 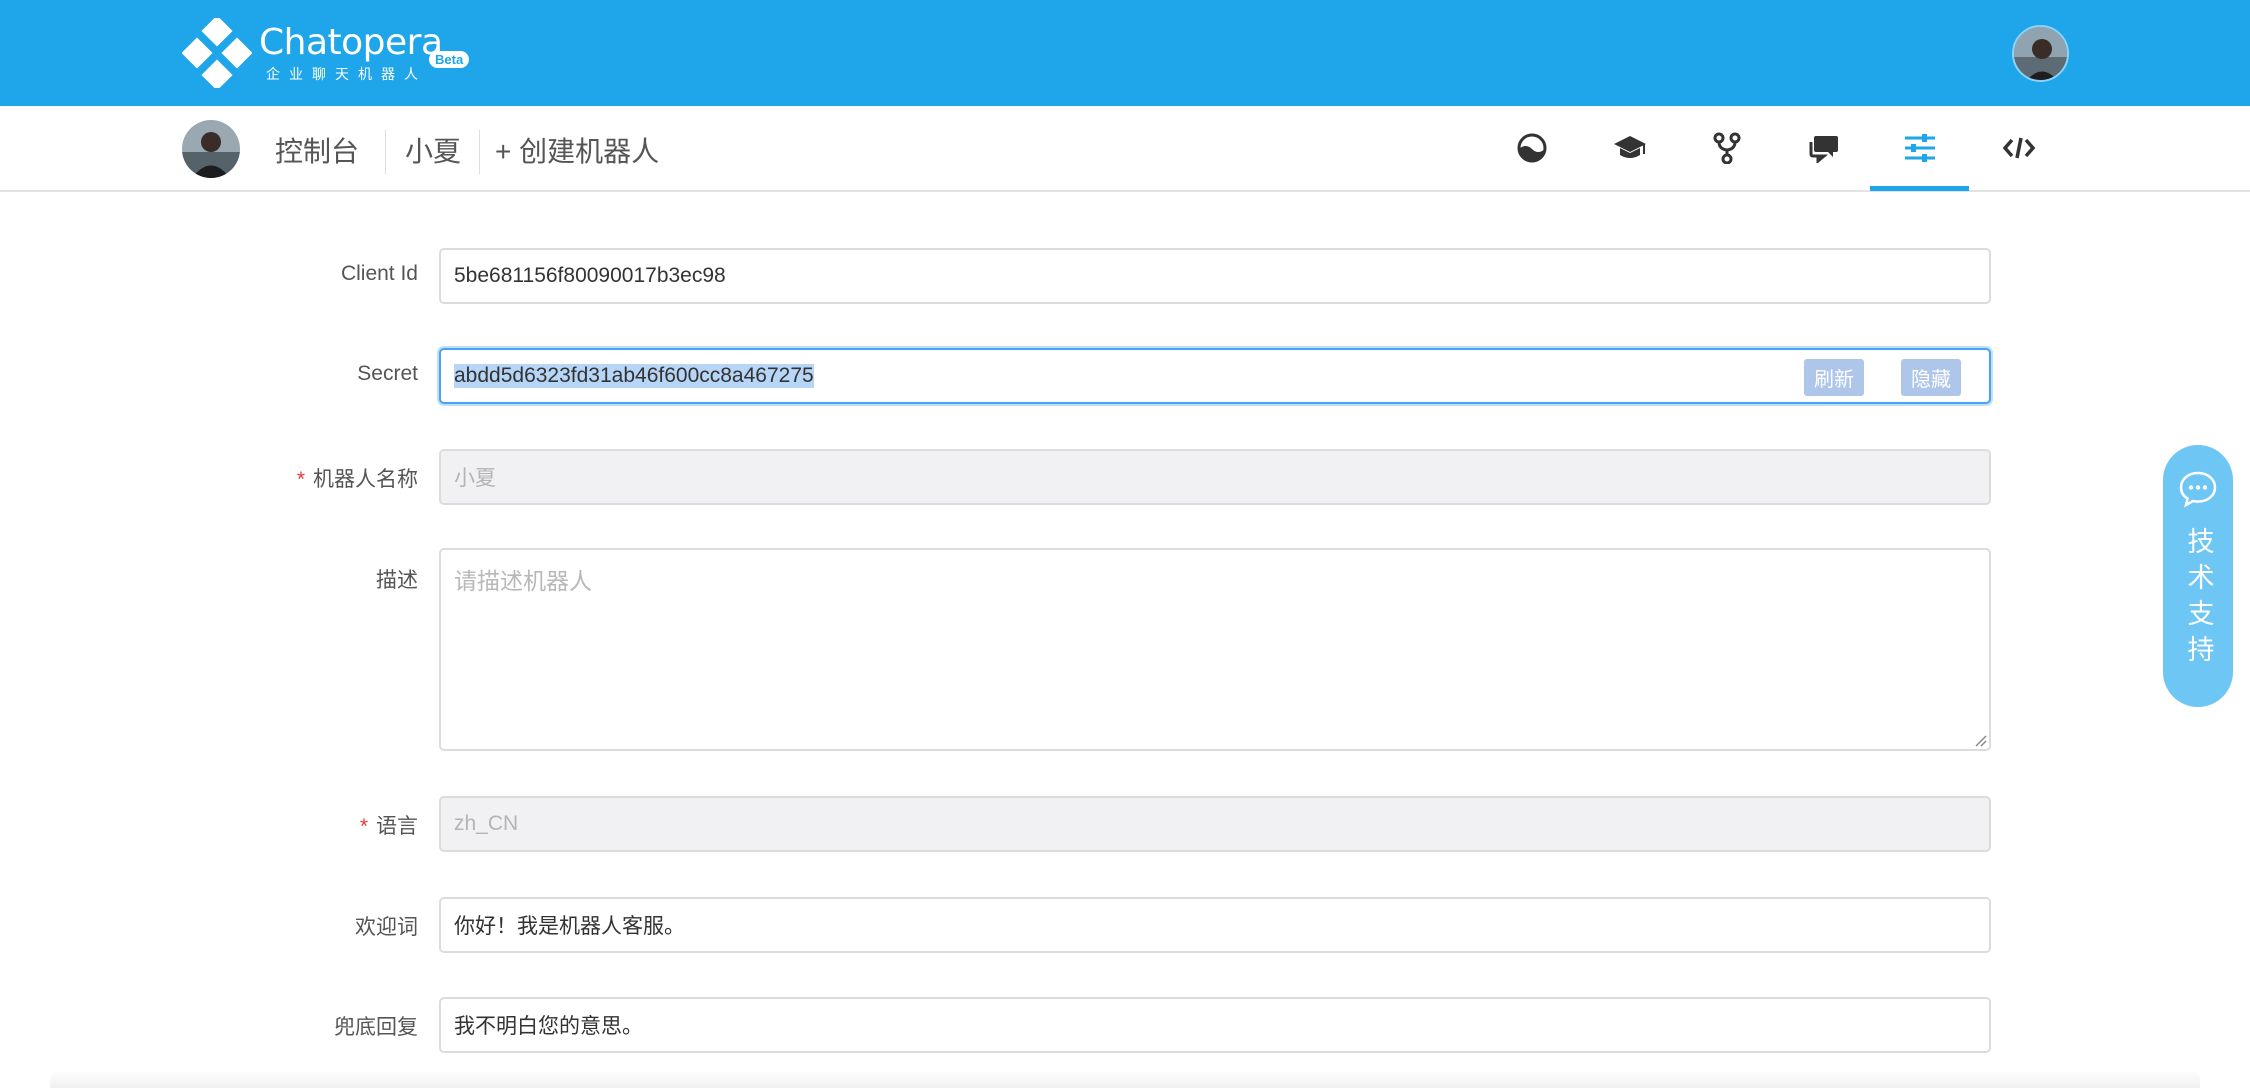 I want to click on bot-name-value: 小夏, so click(x=475, y=478).